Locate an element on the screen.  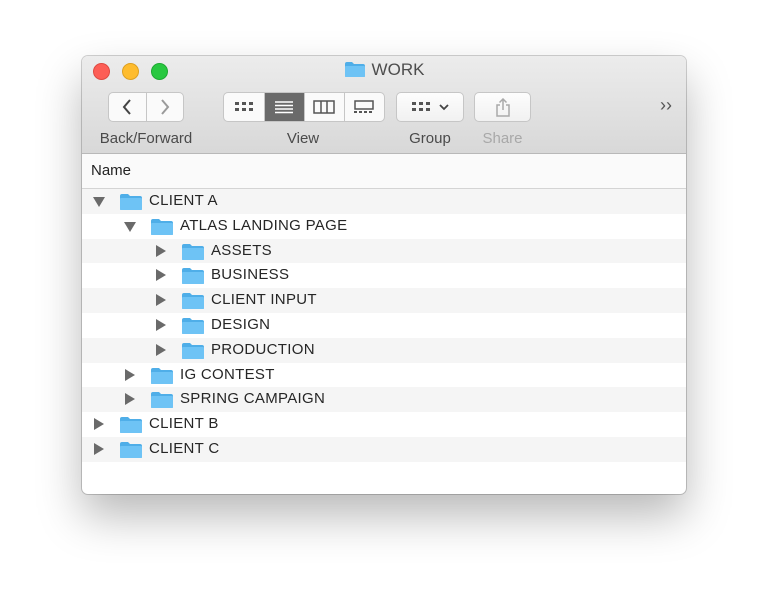
tree-row: ATLAS LANDING PAGE is located at coordinates (384, 226).